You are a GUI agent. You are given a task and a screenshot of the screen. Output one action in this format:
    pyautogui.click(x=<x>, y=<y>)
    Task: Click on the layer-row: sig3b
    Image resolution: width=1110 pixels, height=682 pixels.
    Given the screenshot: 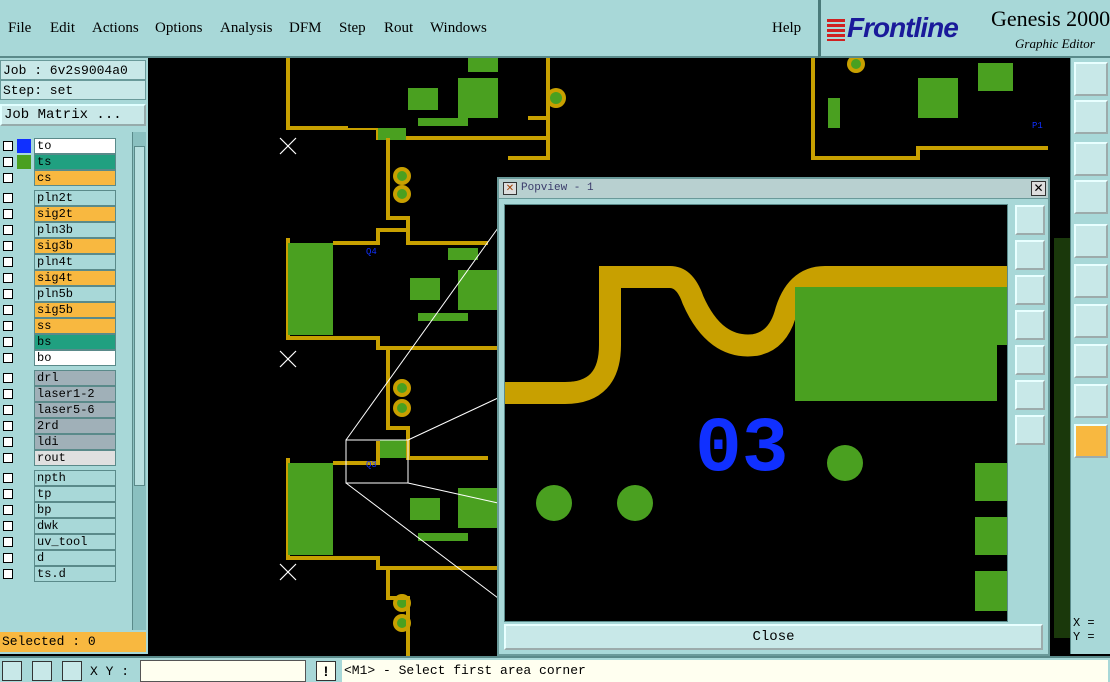 What is the action you would take?
    pyautogui.click(x=66, y=246)
    